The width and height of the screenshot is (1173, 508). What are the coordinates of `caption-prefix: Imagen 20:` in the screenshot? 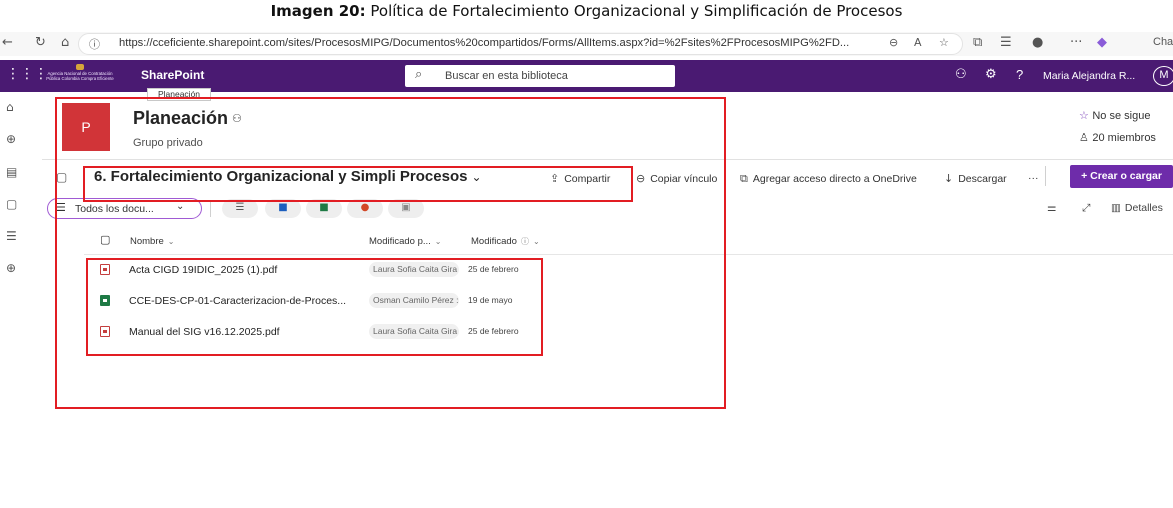 It's located at (318, 11).